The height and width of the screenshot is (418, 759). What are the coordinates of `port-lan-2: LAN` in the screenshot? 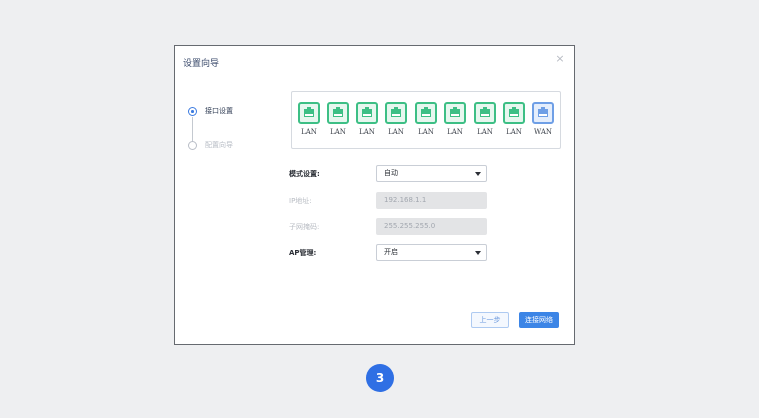 It's located at (338, 119).